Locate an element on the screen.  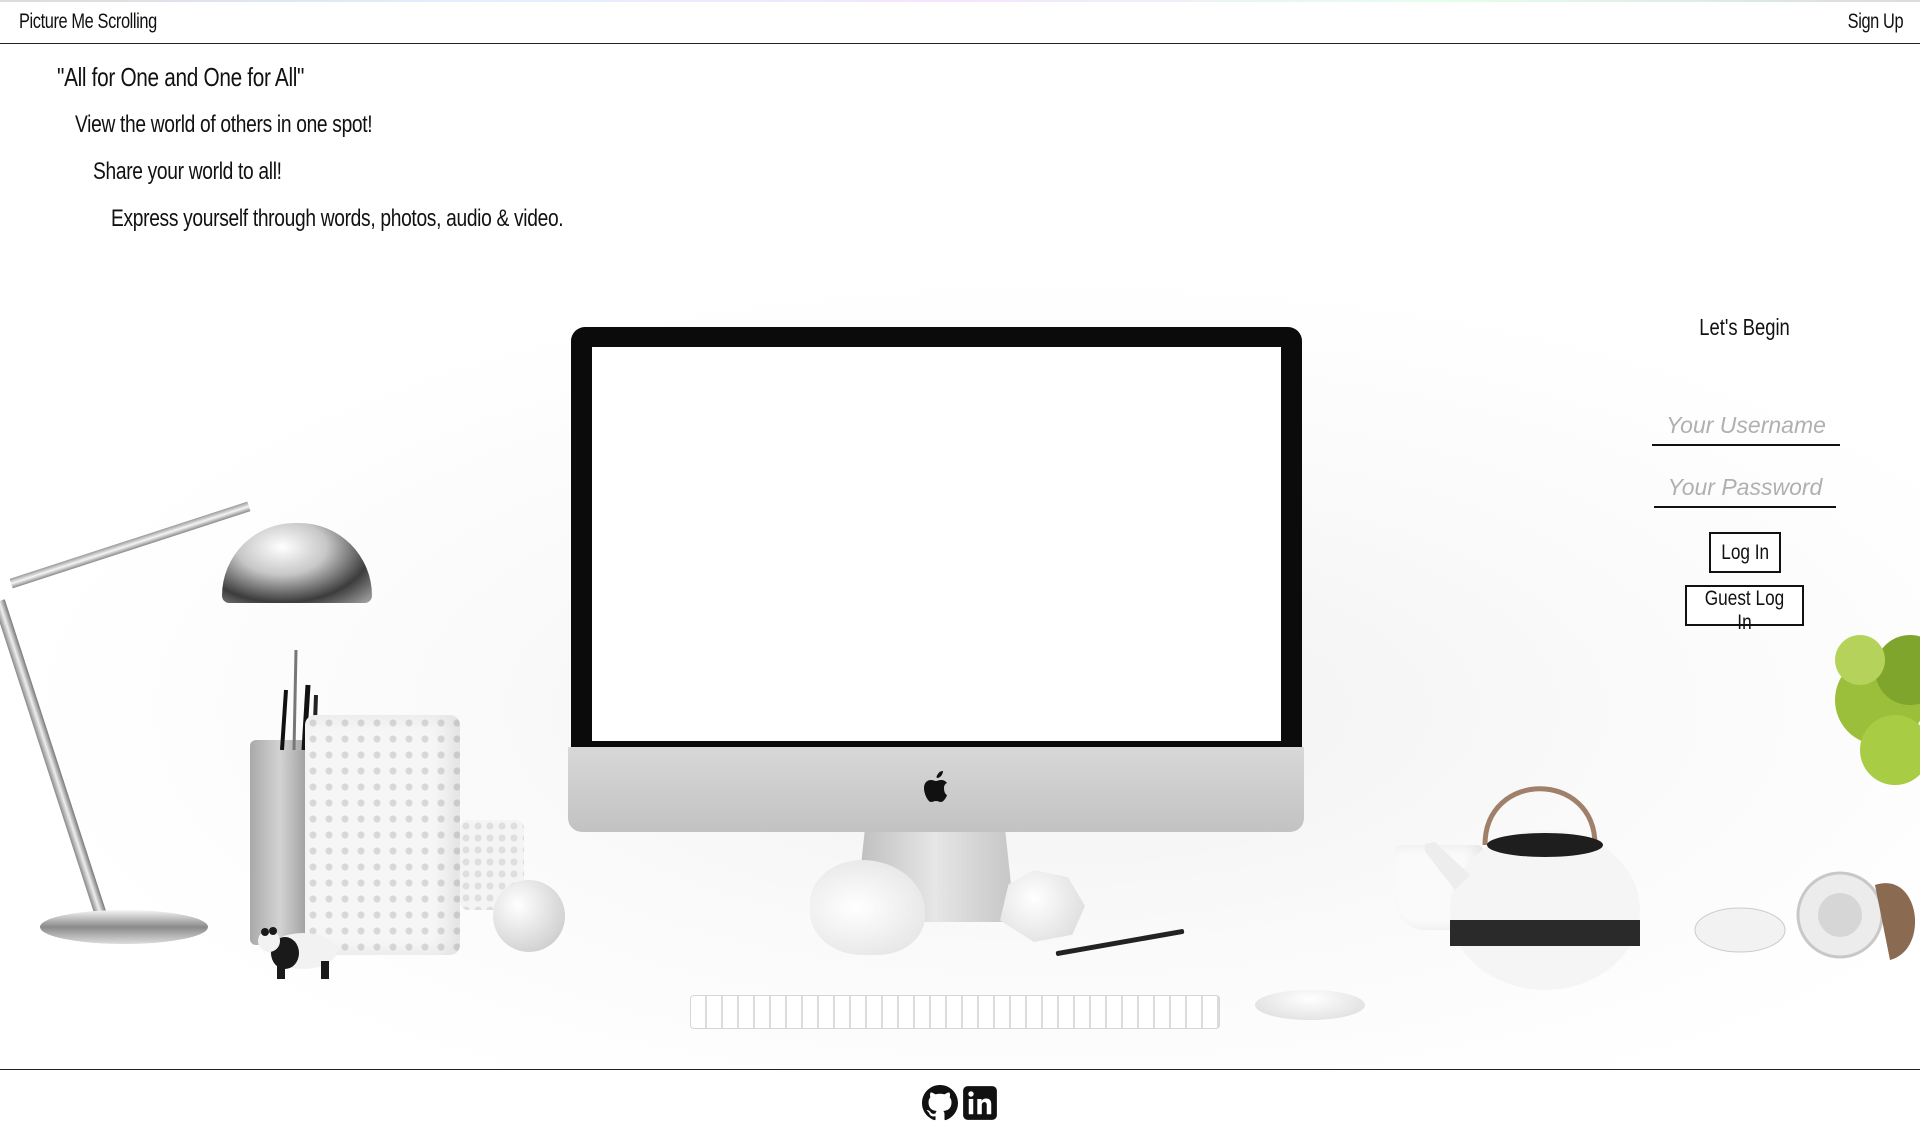
tagline-motto: "All for One and One for All" is located at coordinates (181, 77).